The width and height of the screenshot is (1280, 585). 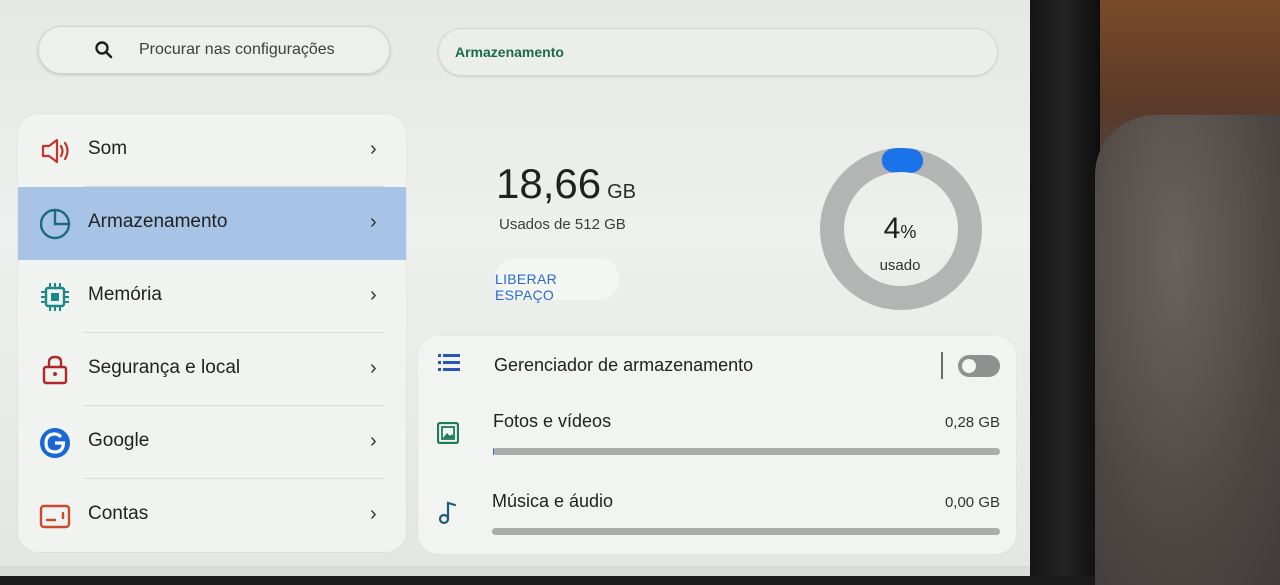 I want to click on chip-icon, so click(x=55, y=297).